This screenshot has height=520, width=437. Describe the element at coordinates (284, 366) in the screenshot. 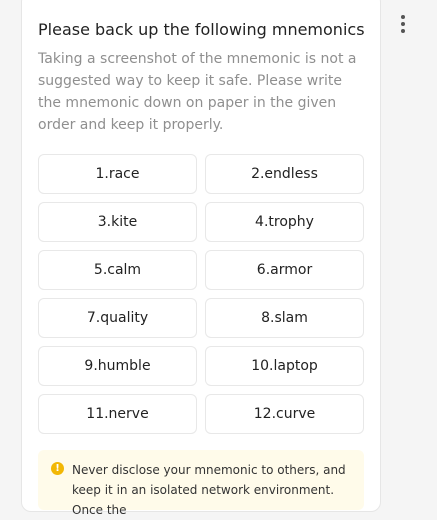

I see `mnemonic-word: 10.laptop` at that location.